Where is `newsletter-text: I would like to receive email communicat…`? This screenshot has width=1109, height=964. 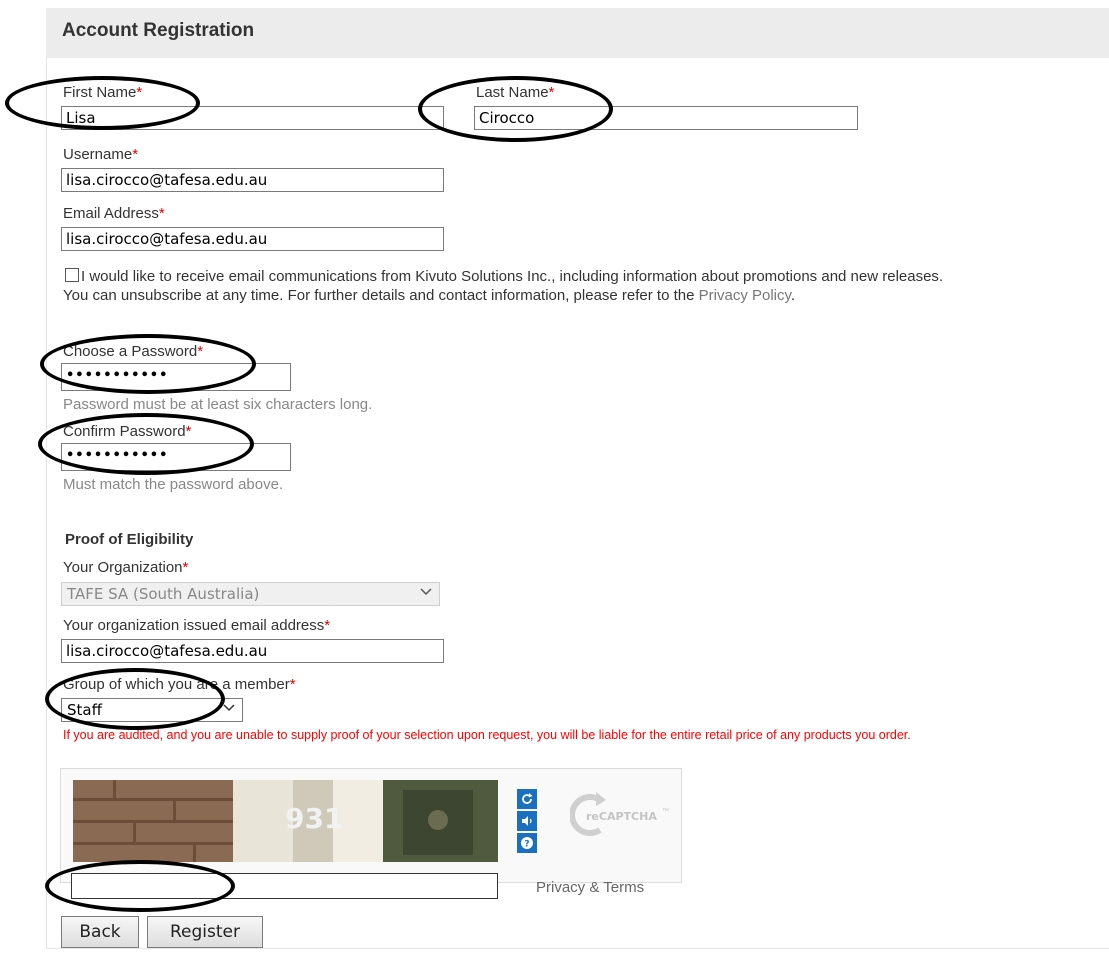 newsletter-text: I would like to receive email communicat… is located at coordinates (503, 286).